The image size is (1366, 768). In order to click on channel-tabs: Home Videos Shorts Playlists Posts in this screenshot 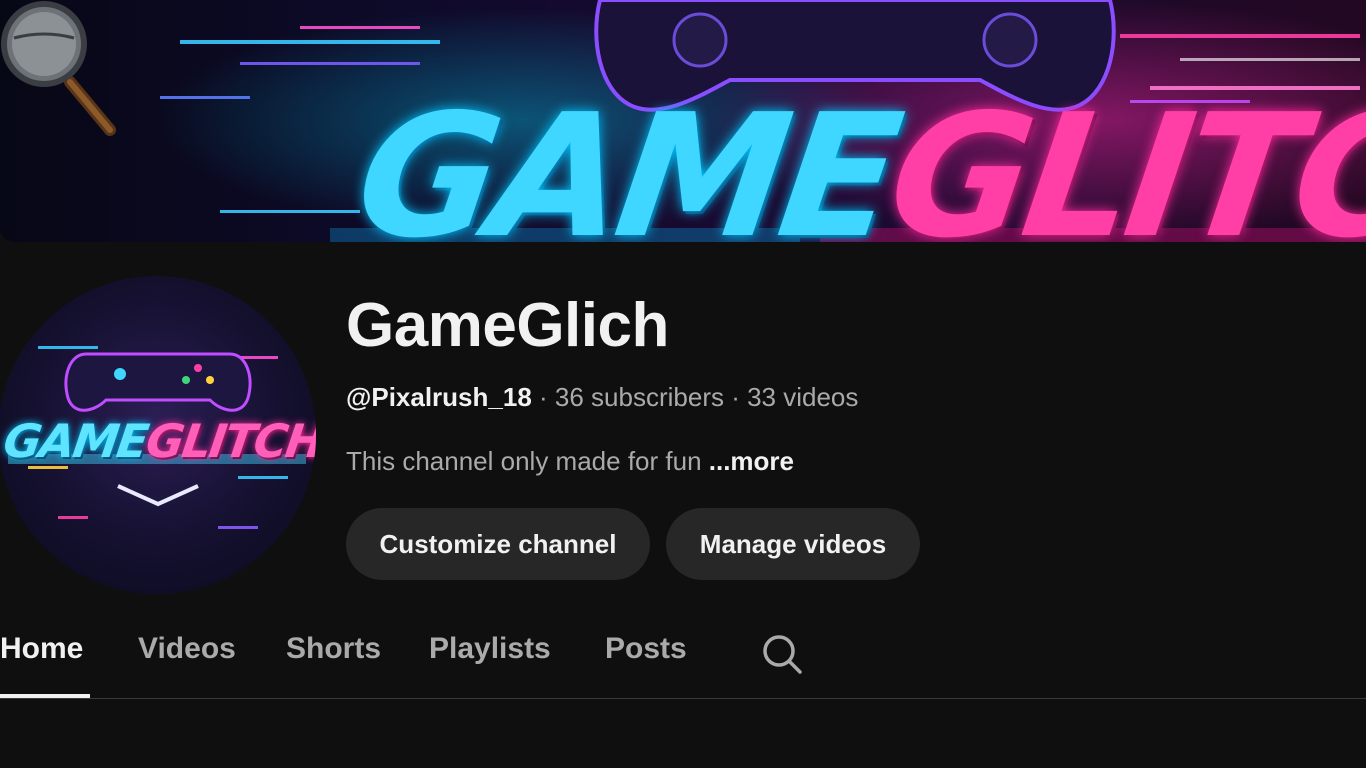, I will do `click(683, 659)`.